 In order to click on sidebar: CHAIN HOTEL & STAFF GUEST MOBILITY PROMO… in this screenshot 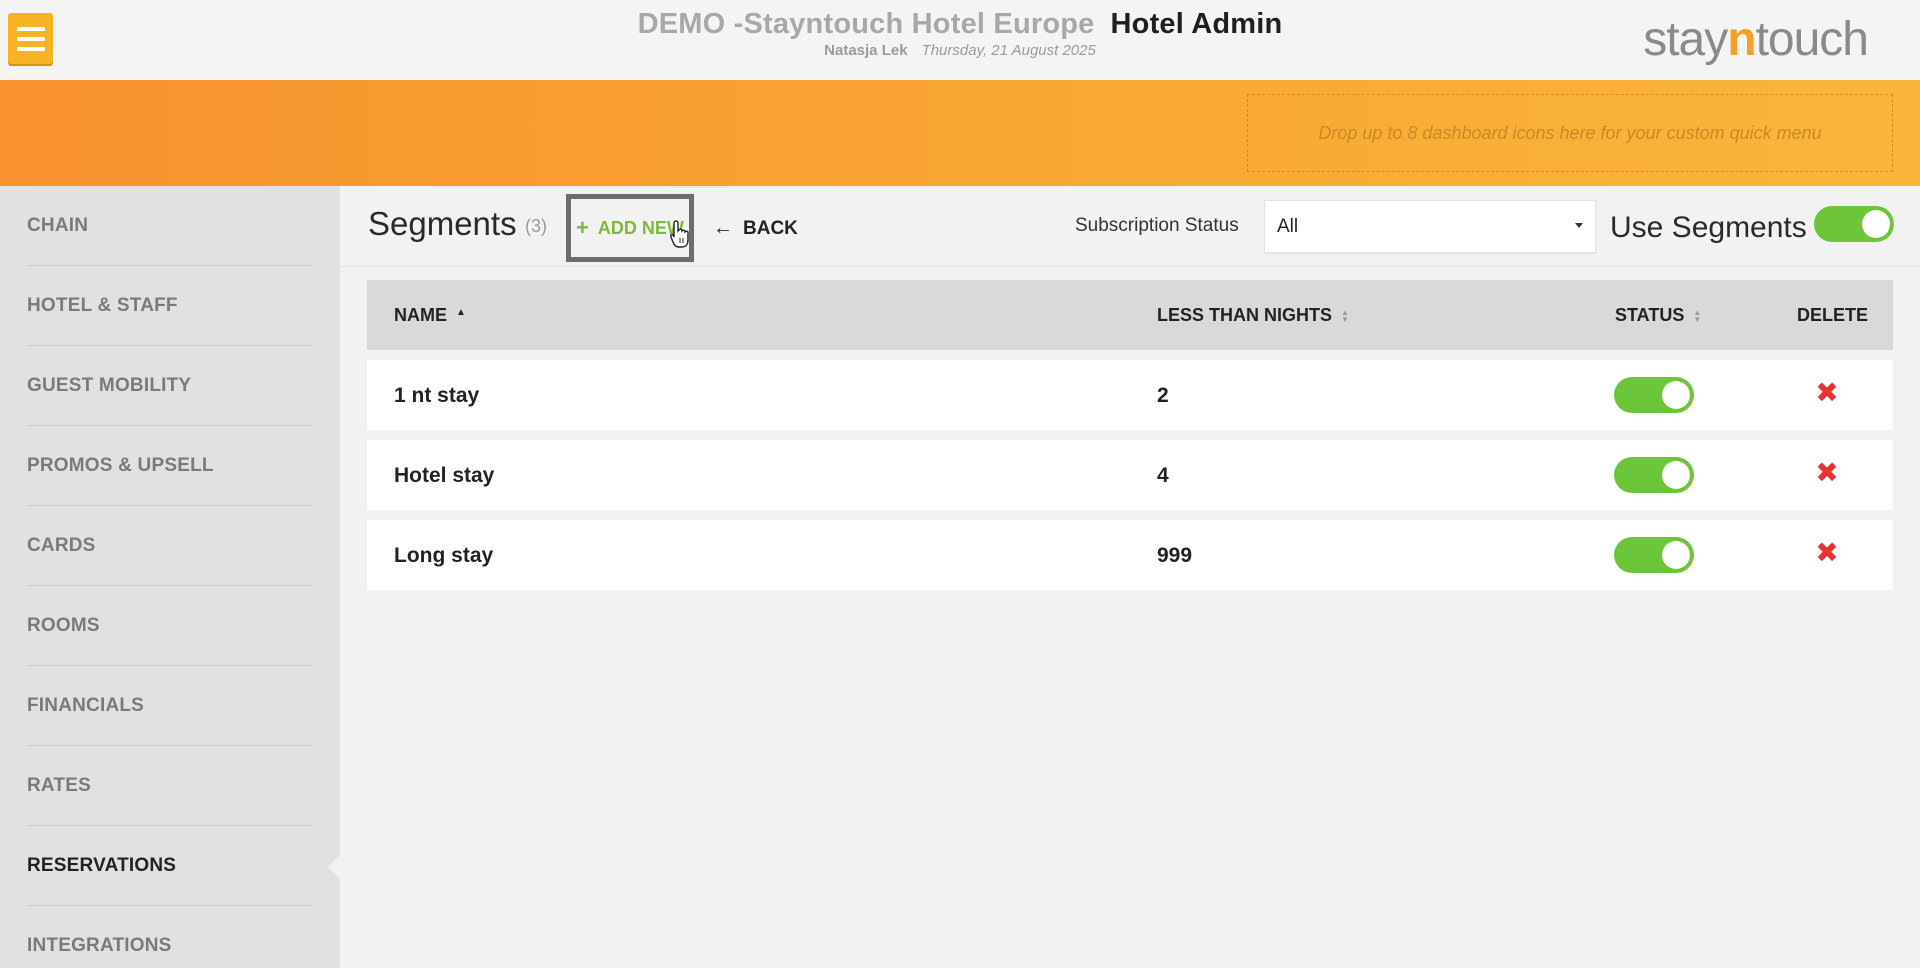, I will do `click(170, 577)`.